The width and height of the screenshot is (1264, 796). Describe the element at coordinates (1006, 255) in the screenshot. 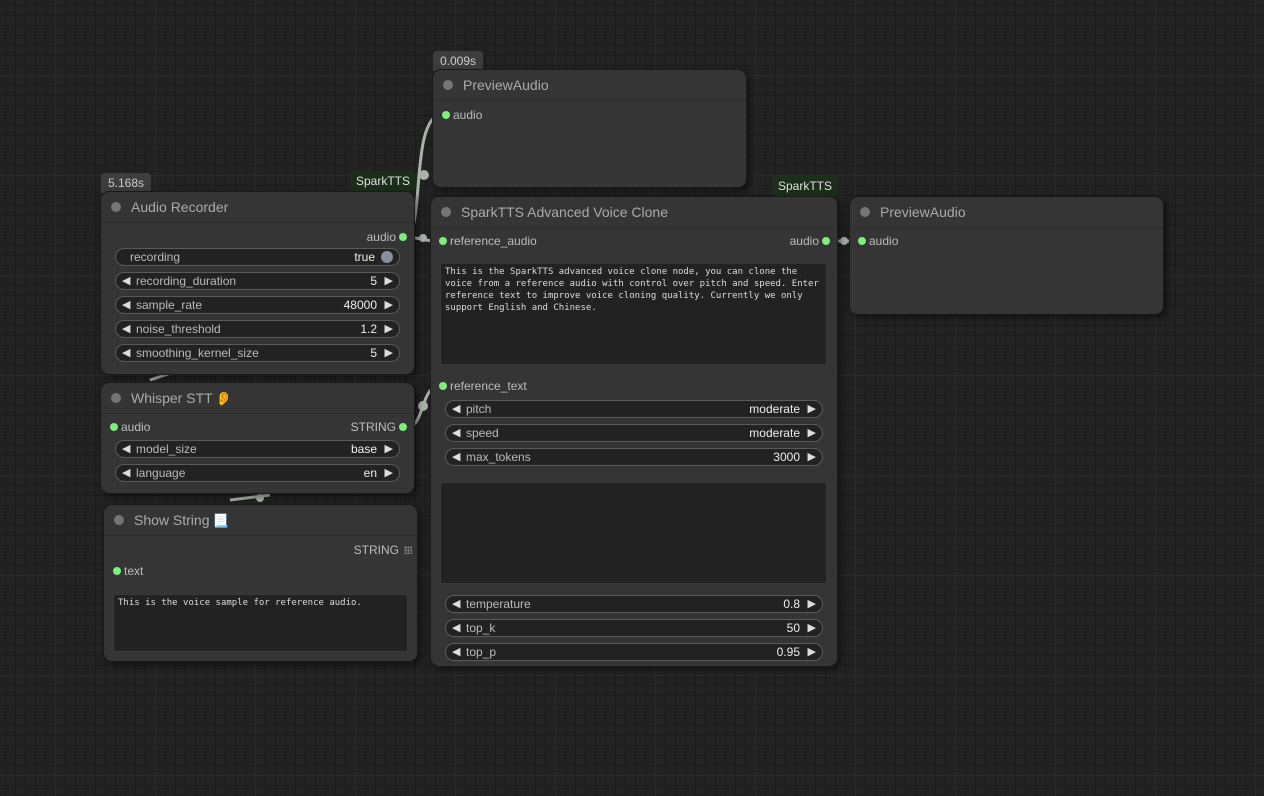

I see `preview-audio-node-right: PreviewAudio audio` at that location.